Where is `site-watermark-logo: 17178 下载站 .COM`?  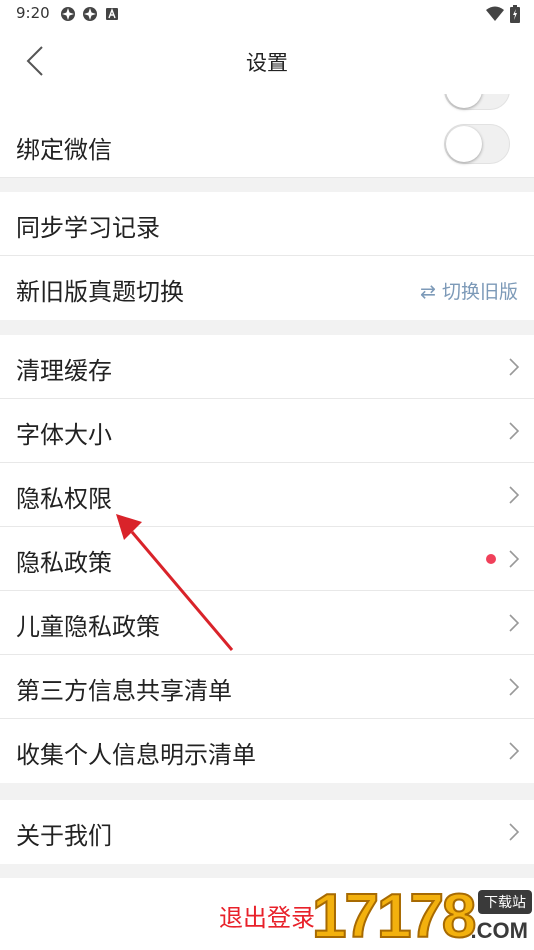 site-watermark-logo: 17178 下载站 .COM is located at coordinates (420, 917).